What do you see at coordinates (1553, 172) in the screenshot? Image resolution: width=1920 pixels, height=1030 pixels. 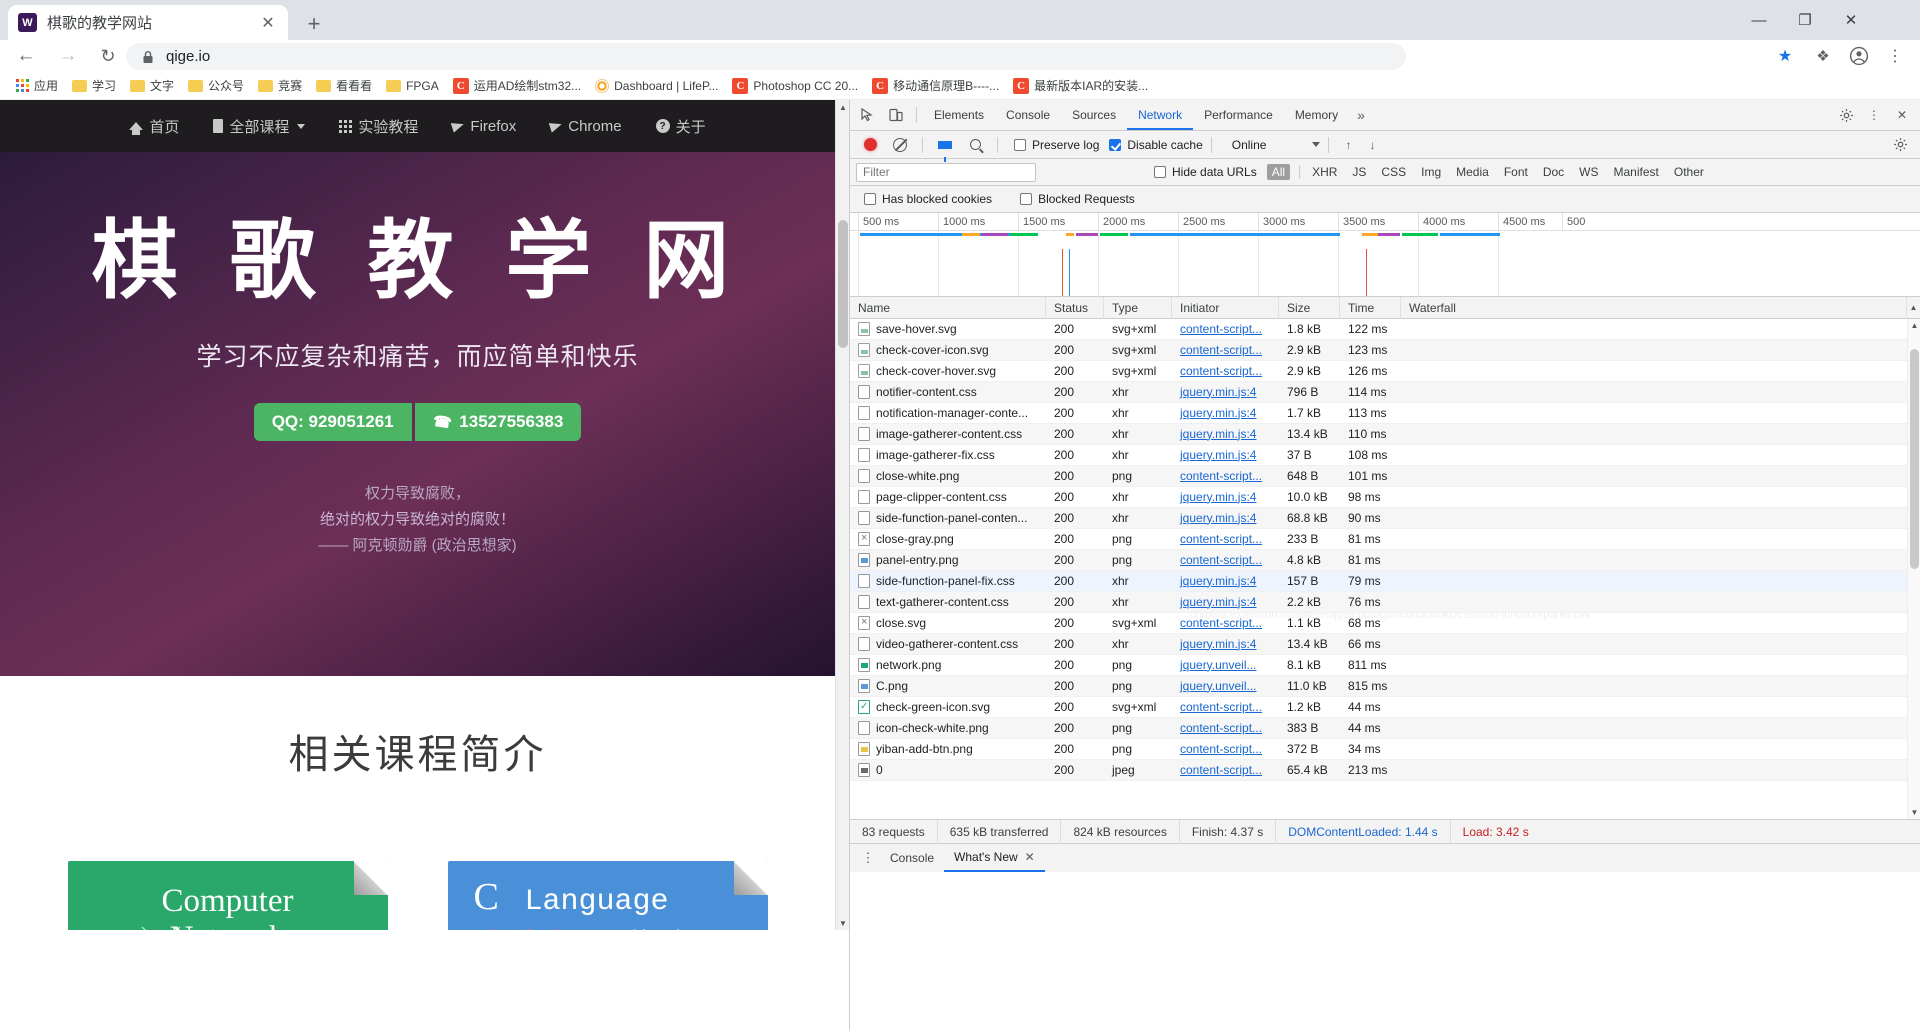 I see `chip-doc: Doc` at bounding box center [1553, 172].